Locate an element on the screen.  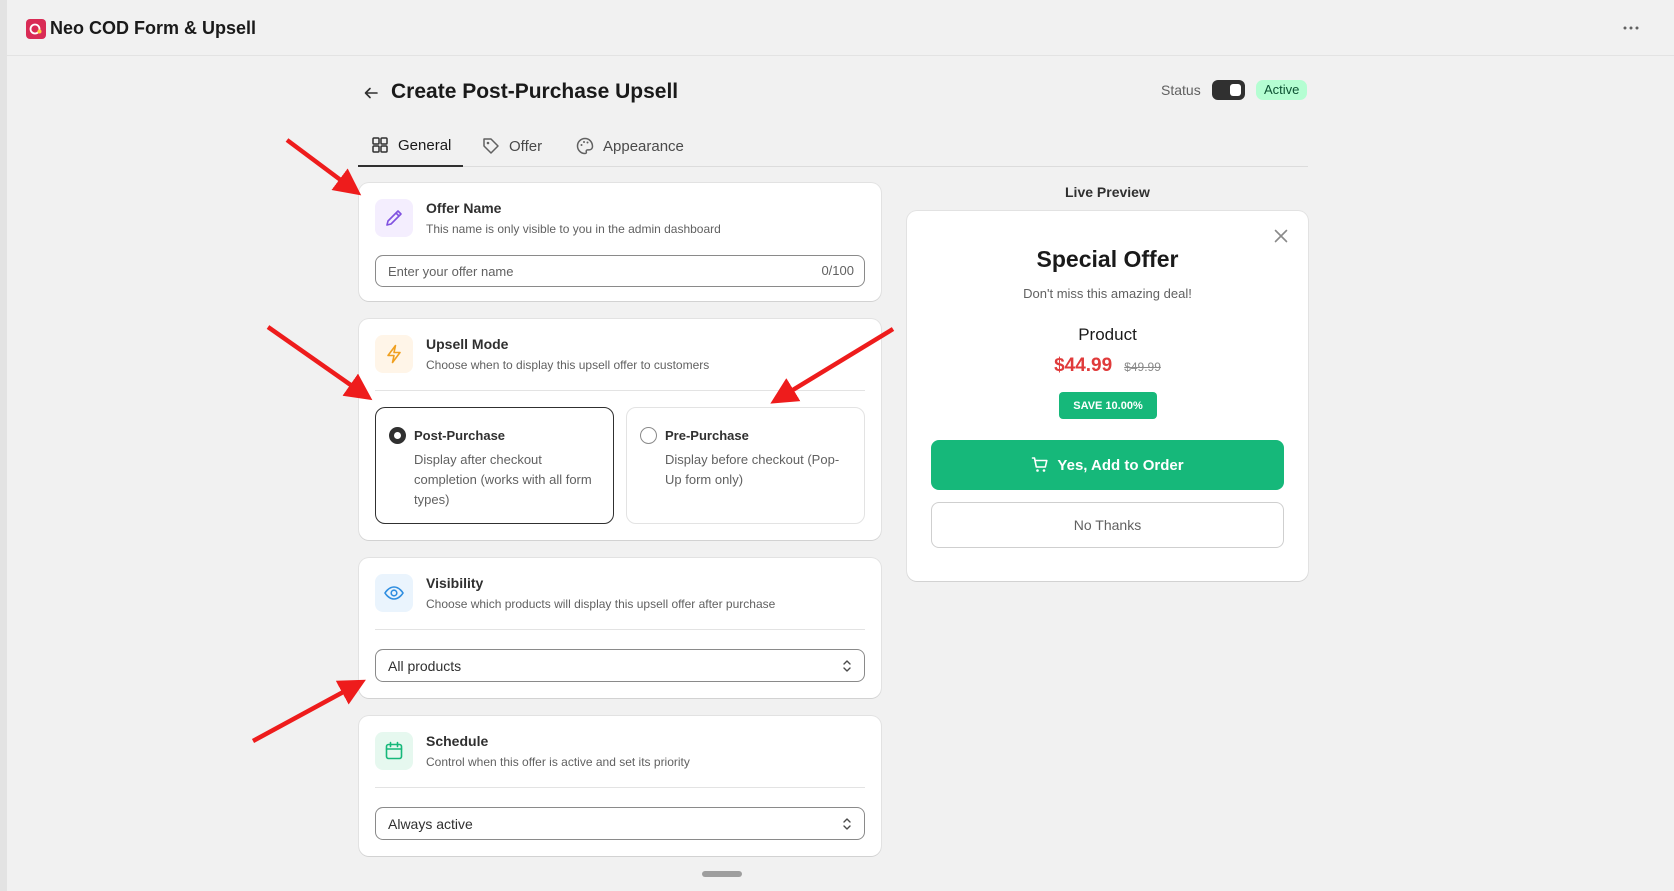
preview-old-price: $49.99 is located at coordinates (1142, 367).